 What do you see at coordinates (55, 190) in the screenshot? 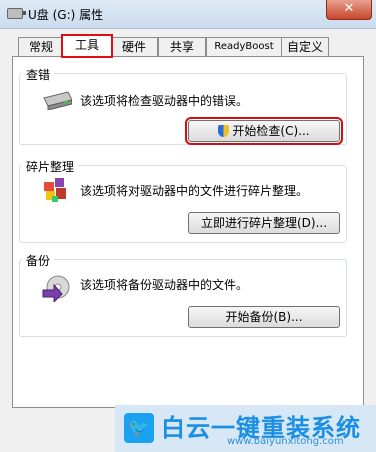
I see `defrag-icon` at bounding box center [55, 190].